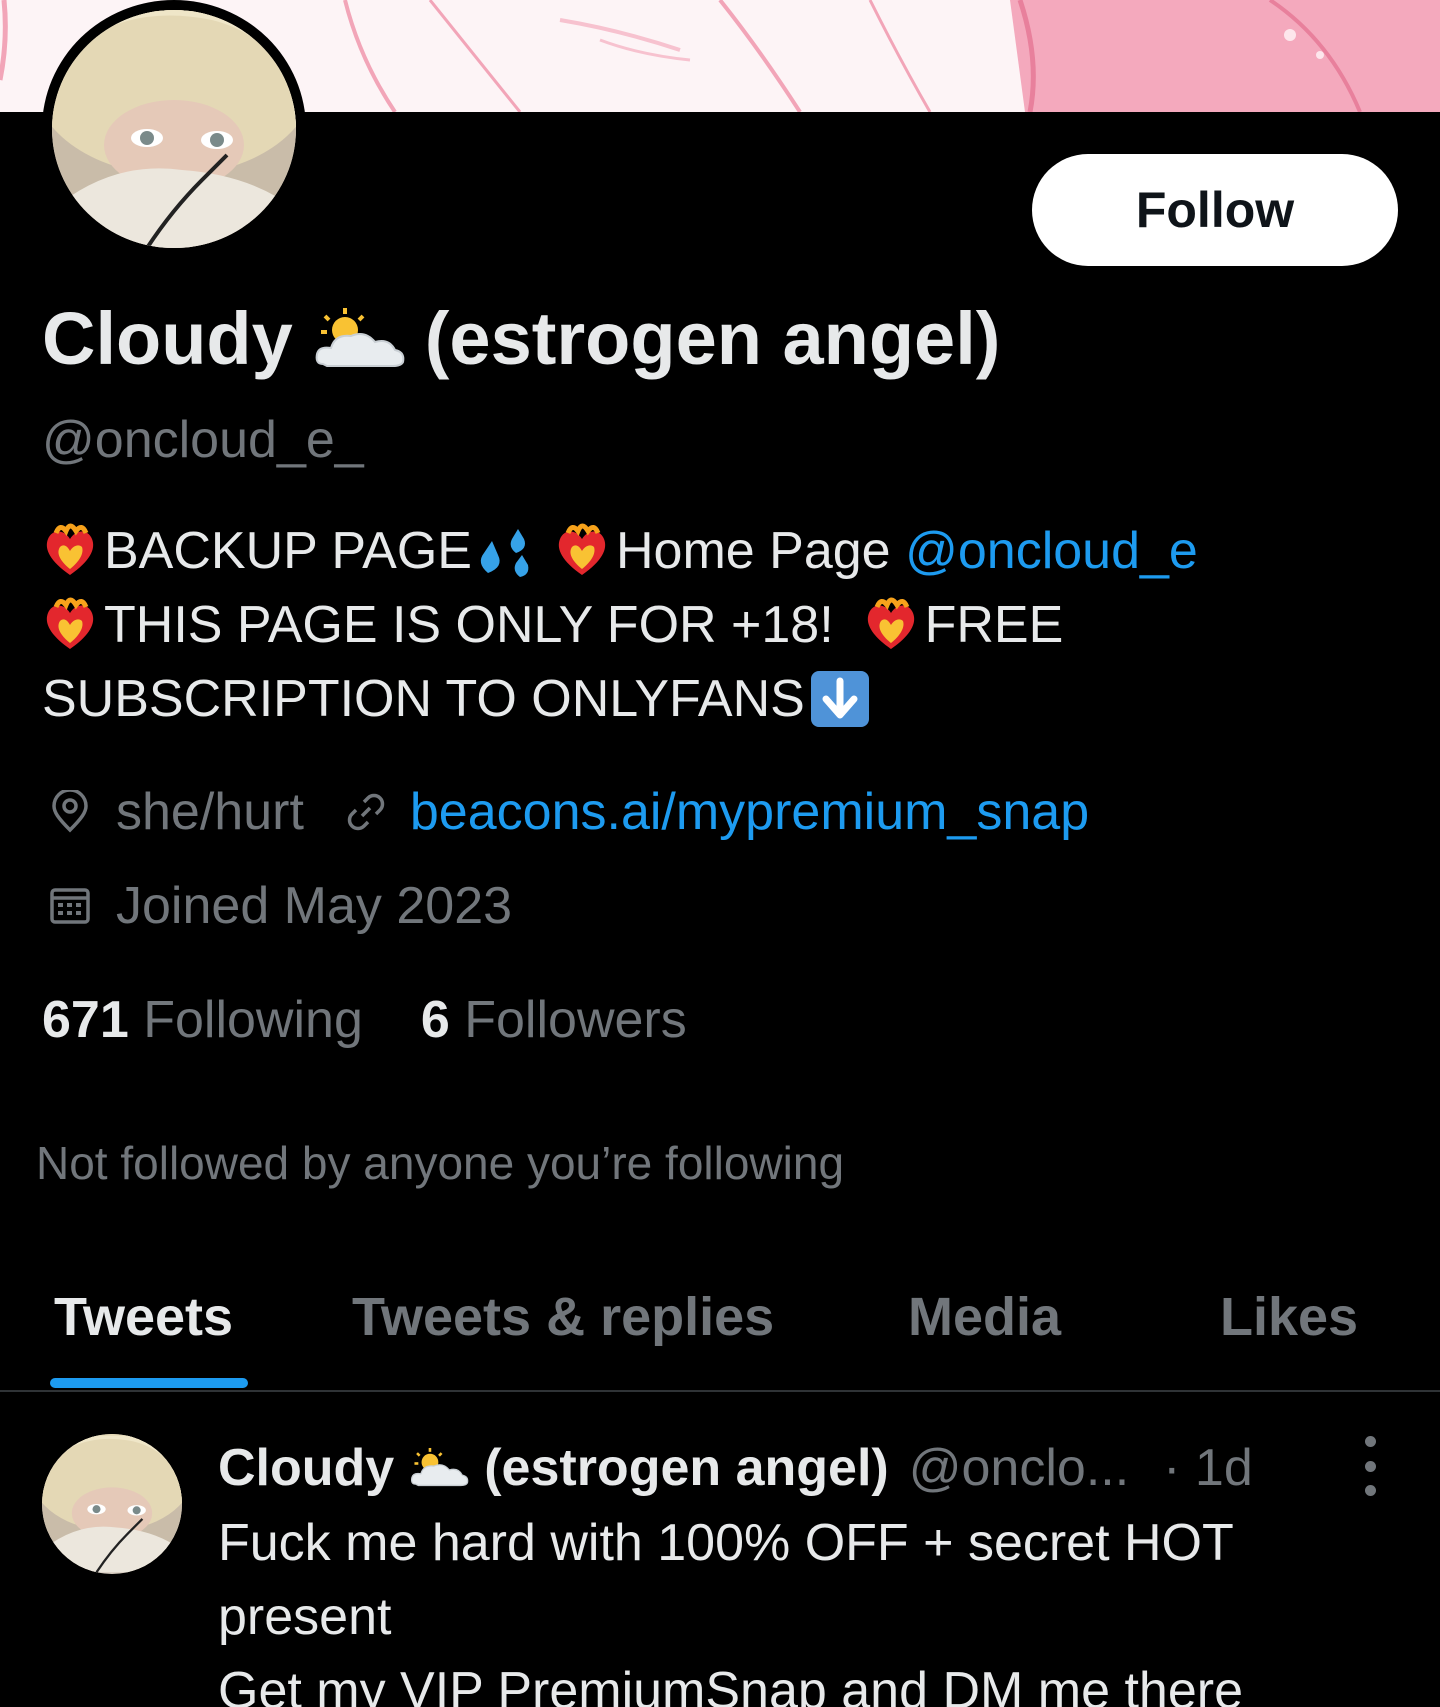 The width and height of the screenshot is (1440, 1707). Describe the element at coordinates (143, 1317) in the screenshot. I see `tab-tweets: Tweets` at that location.